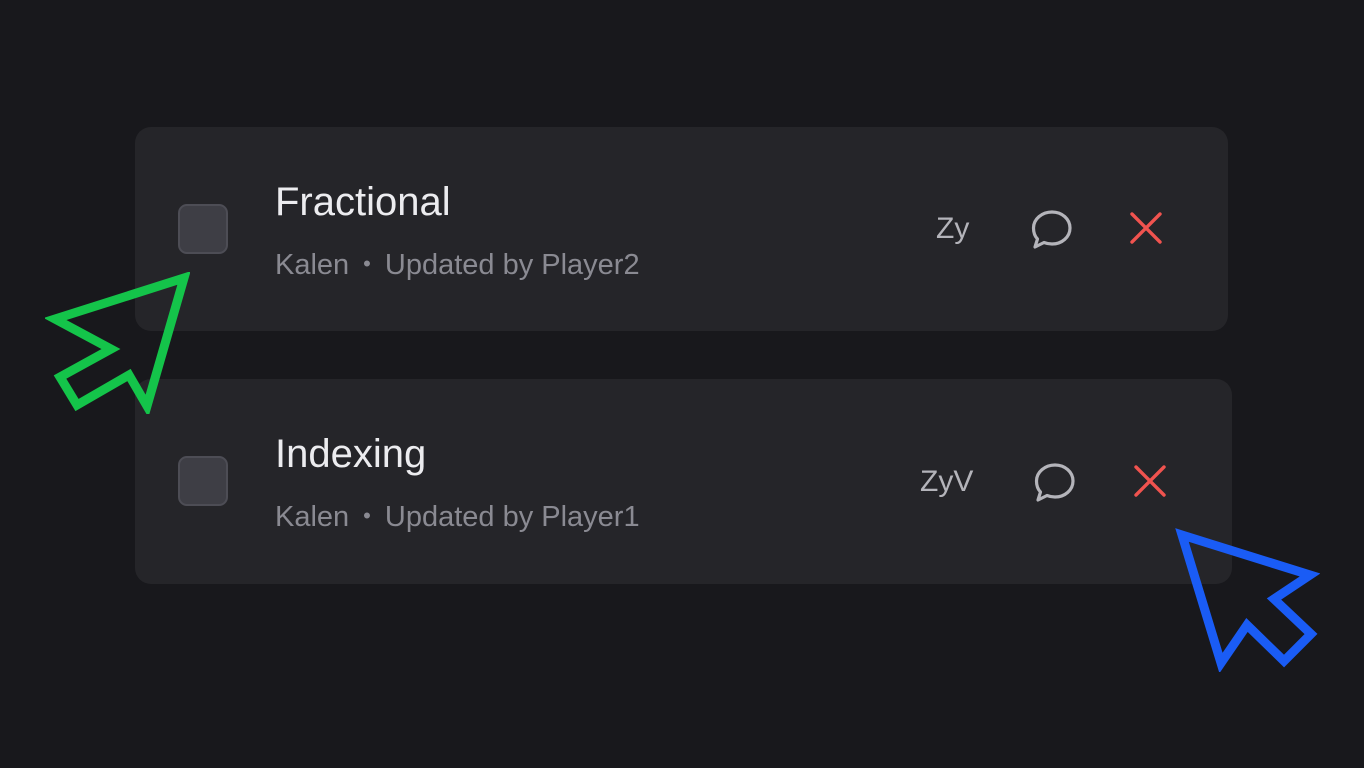 Image resolution: width=1364 pixels, height=768 pixels. What do you see at coordinates (947, 481) in the screenshot?
I see `assignee-initials: ZyV` at bounding box center [947, 481].